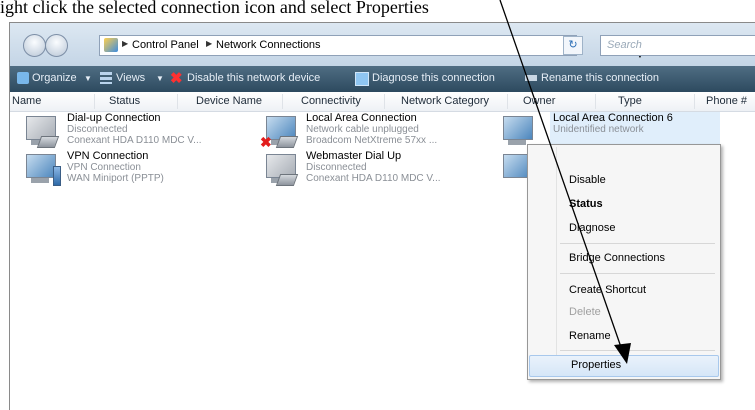 Image resolution: width=755 pixels, height=410 pixels. What do you see at coordinates (561, 175) in the screenshot?
I see `arrow-line` at bounding box center [561, 175].